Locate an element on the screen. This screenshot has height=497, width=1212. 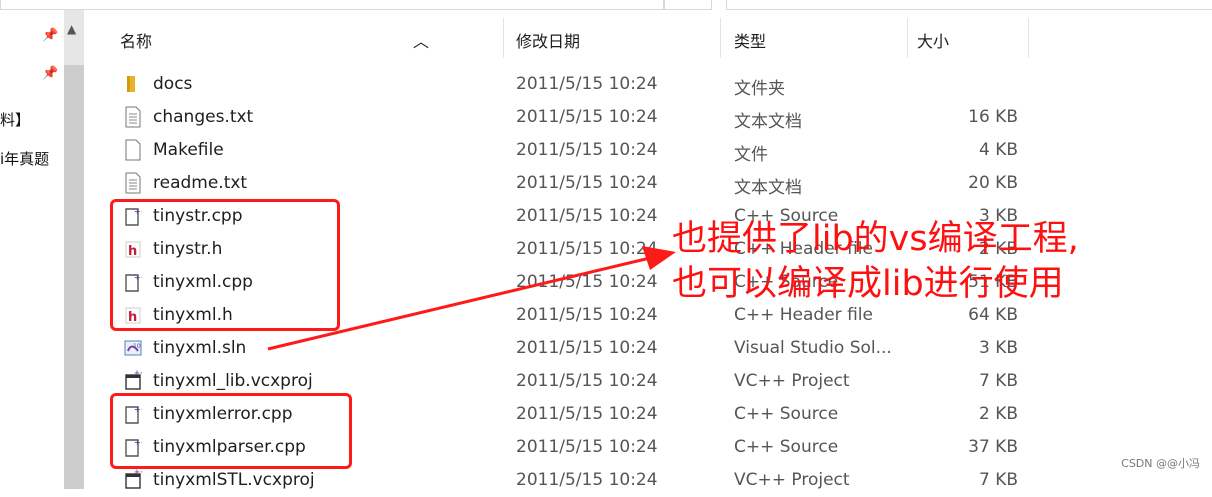
annotation-line-1: 也提供了lib的vs编译工程, is located at coordinates (875, 239).